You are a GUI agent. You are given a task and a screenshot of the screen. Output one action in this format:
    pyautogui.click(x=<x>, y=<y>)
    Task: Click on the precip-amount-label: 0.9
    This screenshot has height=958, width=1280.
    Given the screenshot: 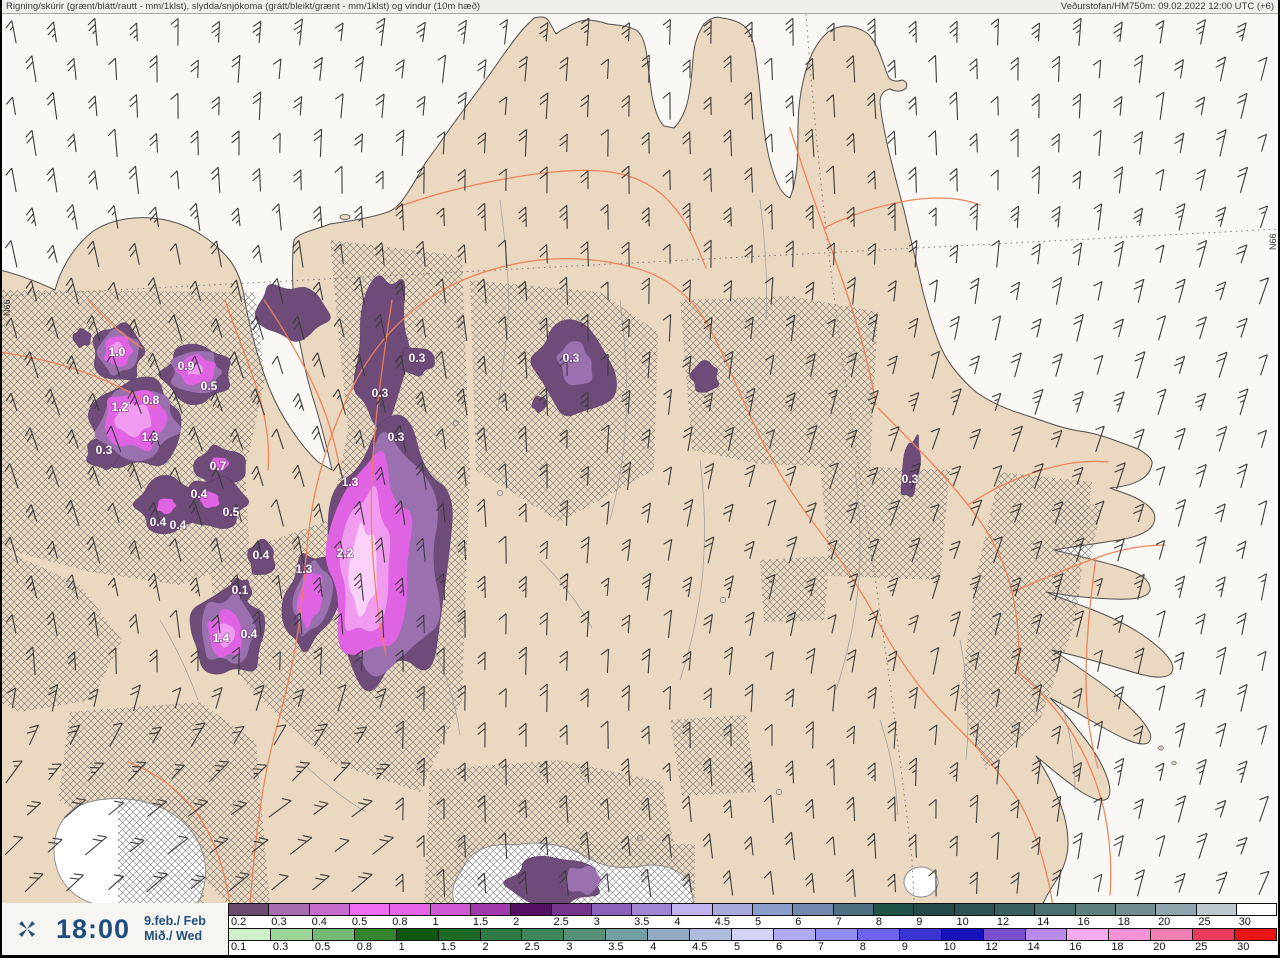 What is the action you would take?
    pyautogui.click(x=186, y=366)
    